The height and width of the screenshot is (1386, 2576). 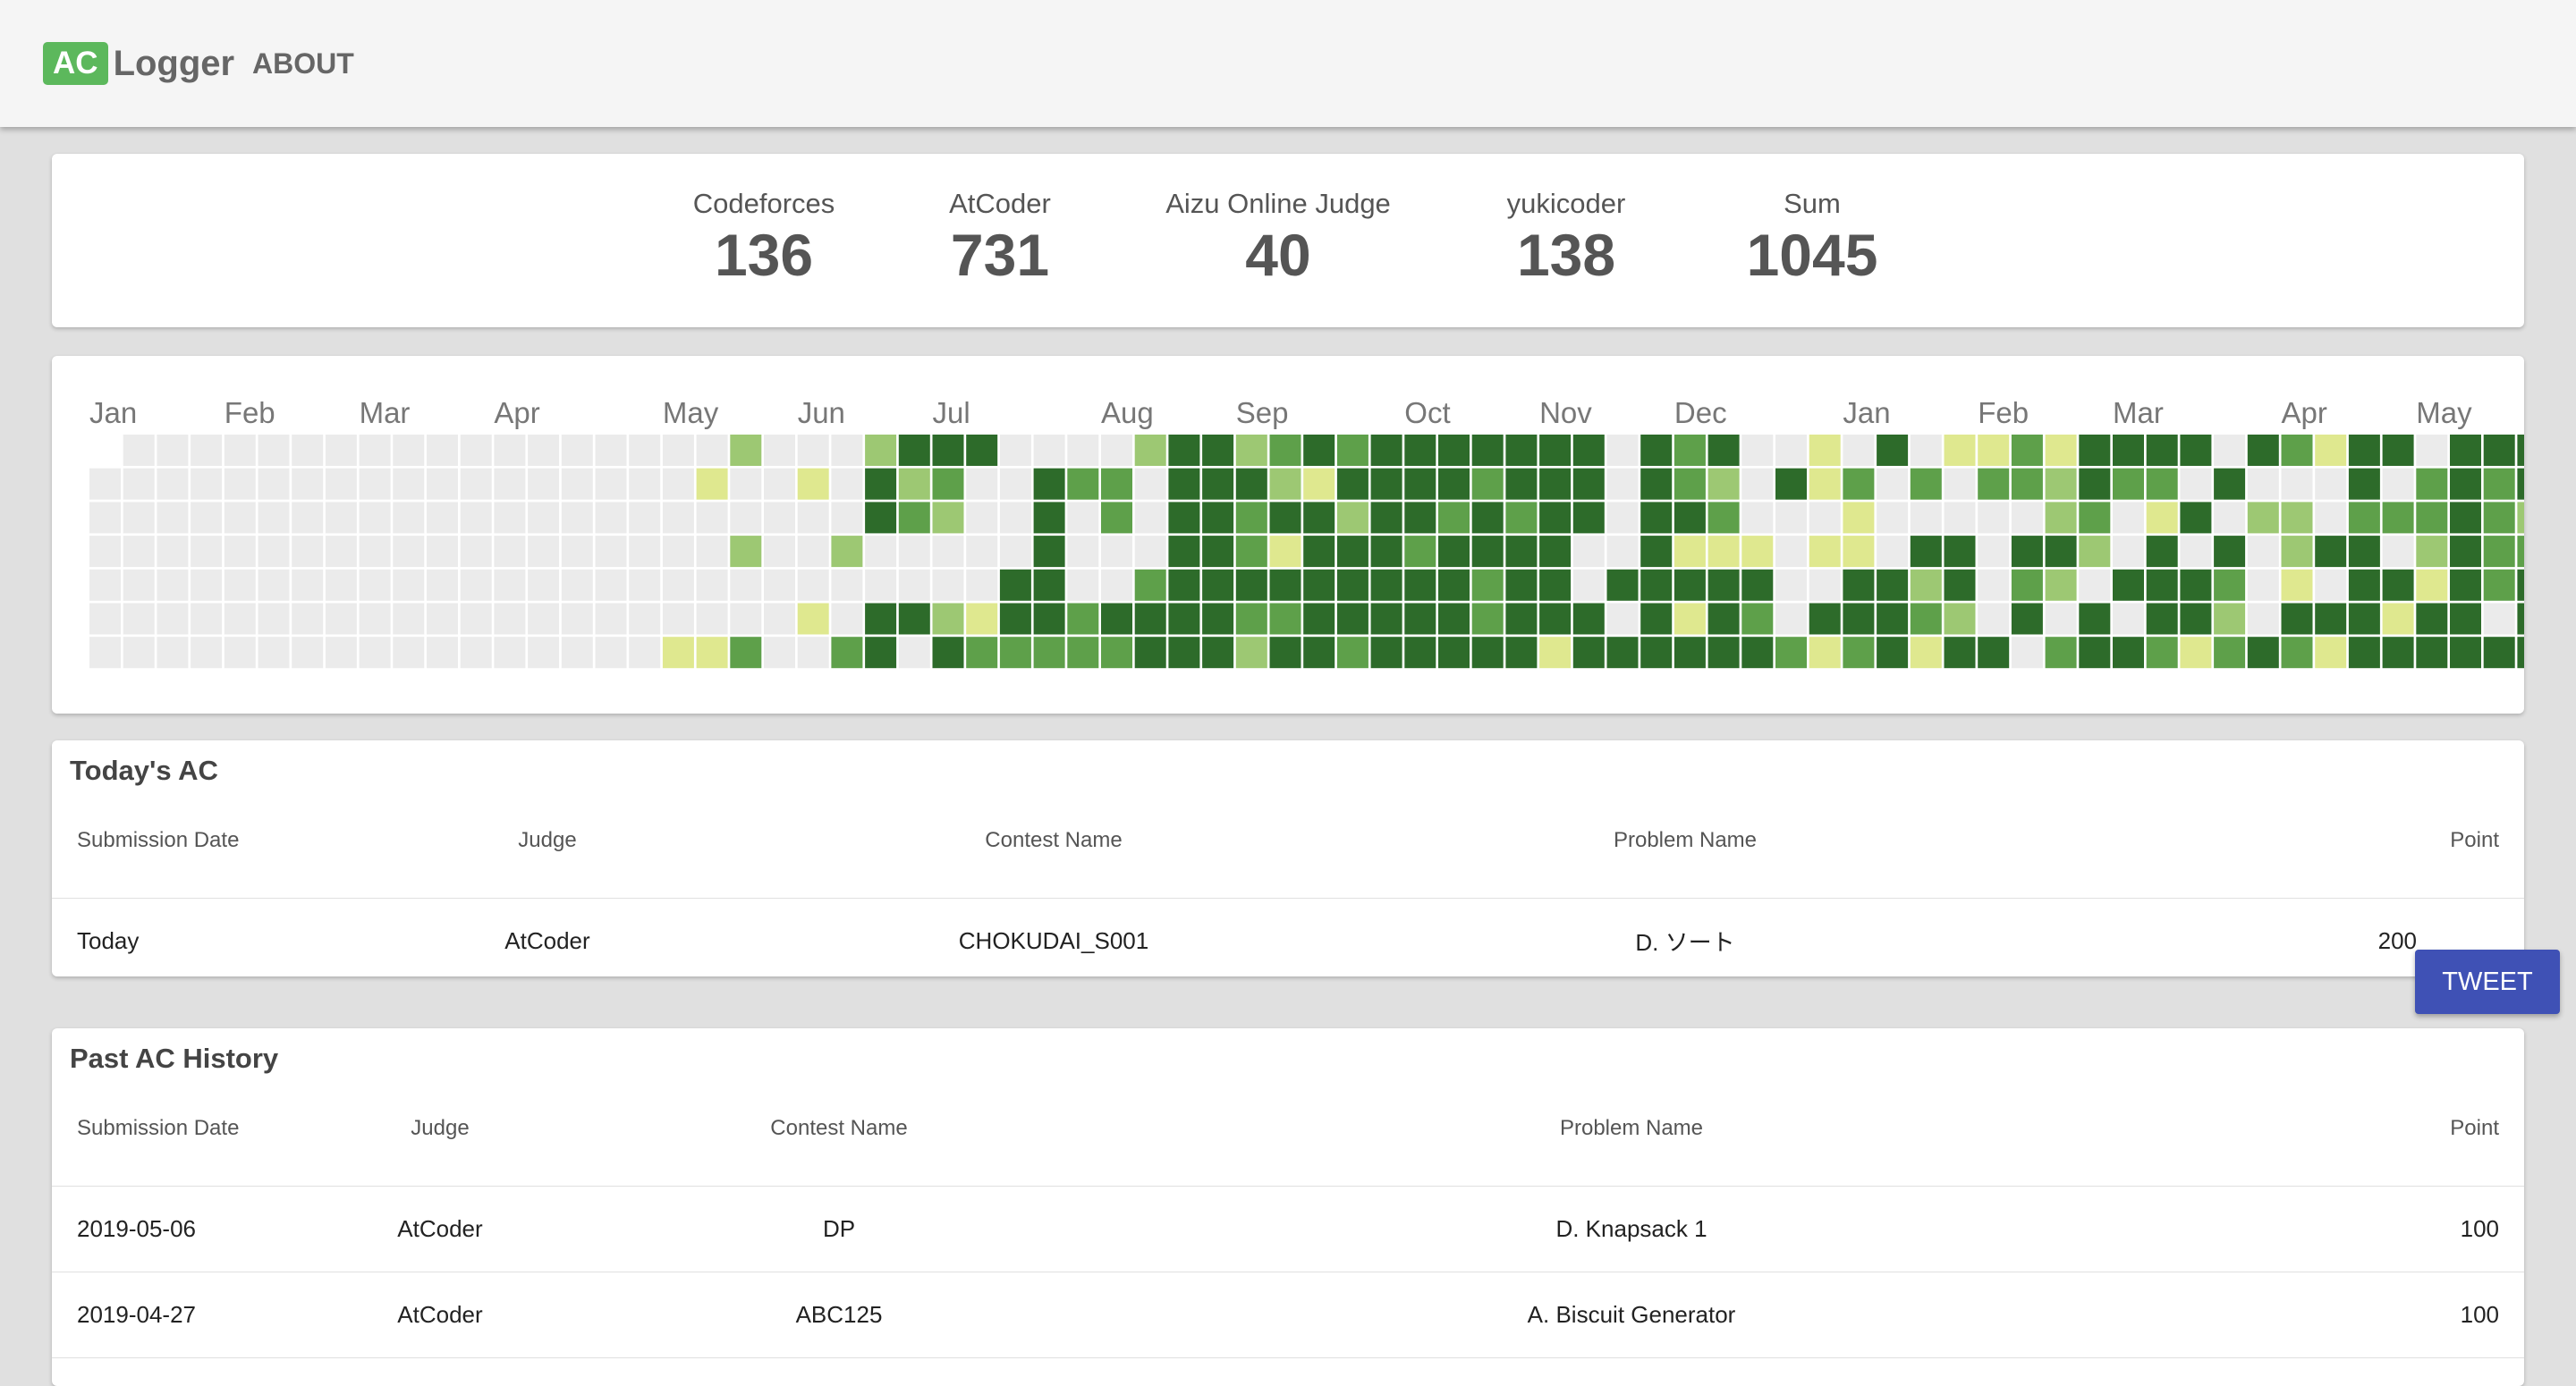 What do you see at coordinates (839, 1129) in the screenshot?
I see `column-header: Contest Name` at bounding box center [839, 1129].